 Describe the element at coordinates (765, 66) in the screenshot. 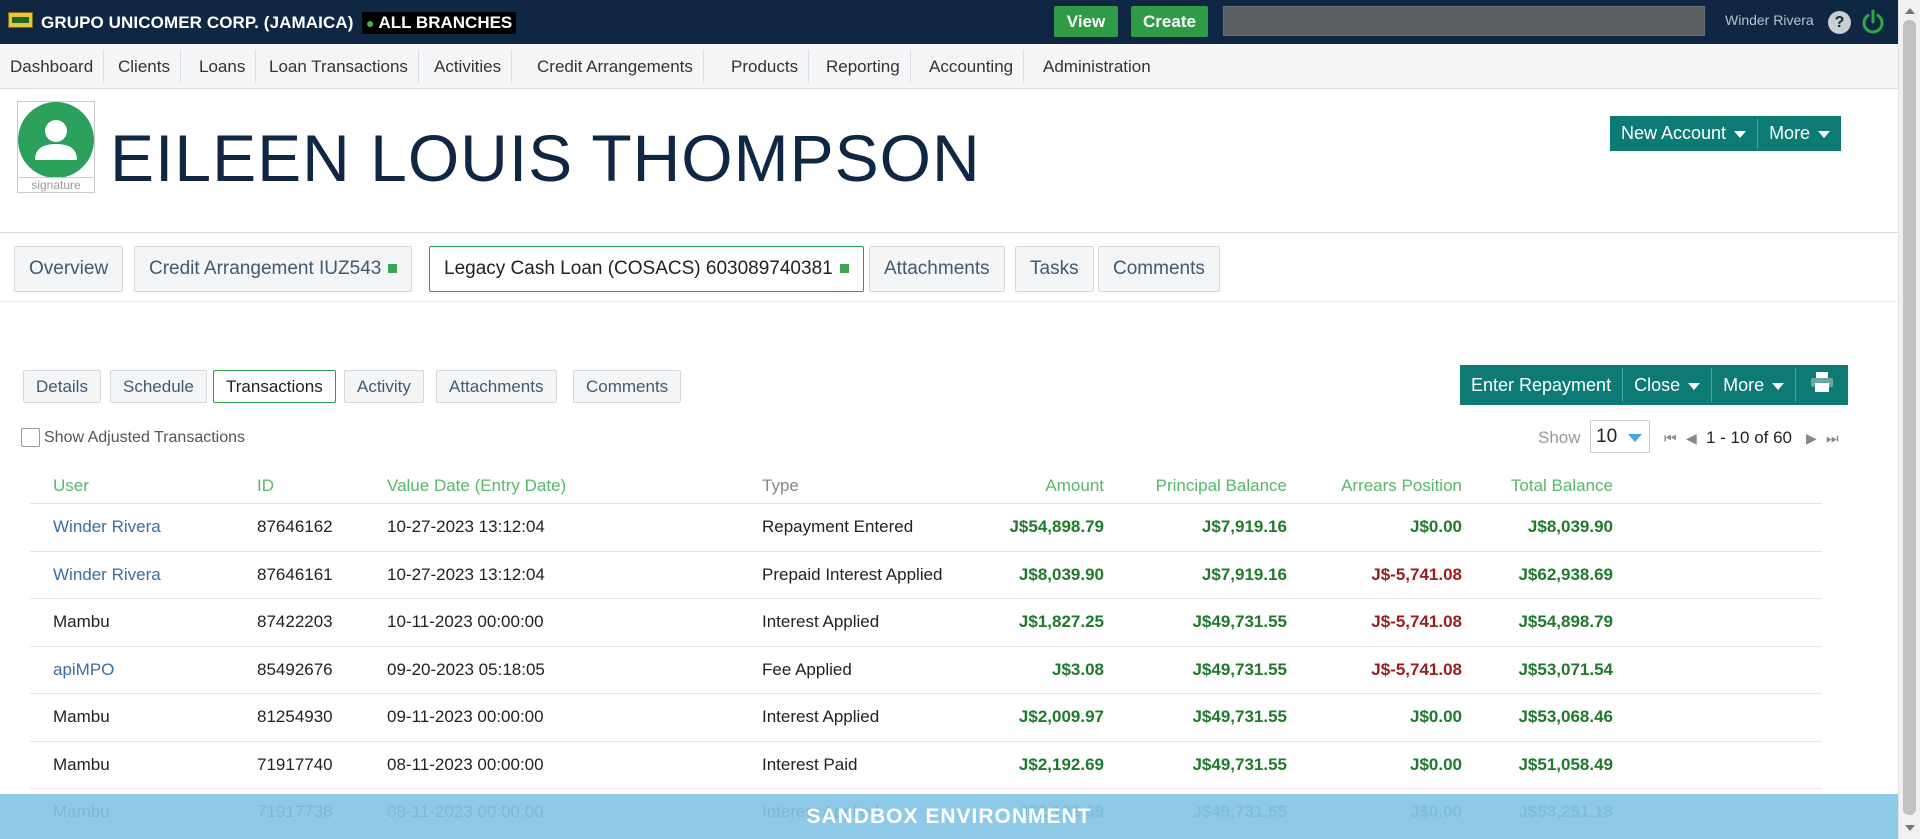

I see `nav-products: Products` at that location.